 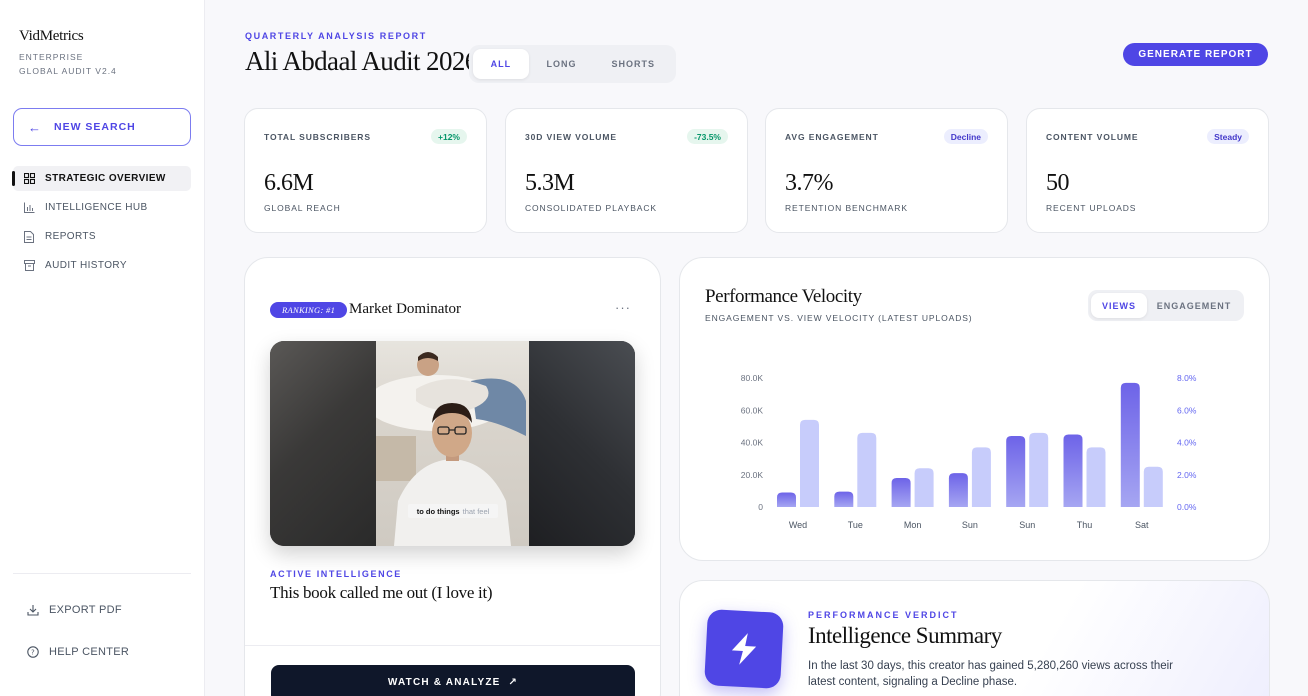 I want to click on video-thumbnail: to do things that feel, so click(x=452, y=443).